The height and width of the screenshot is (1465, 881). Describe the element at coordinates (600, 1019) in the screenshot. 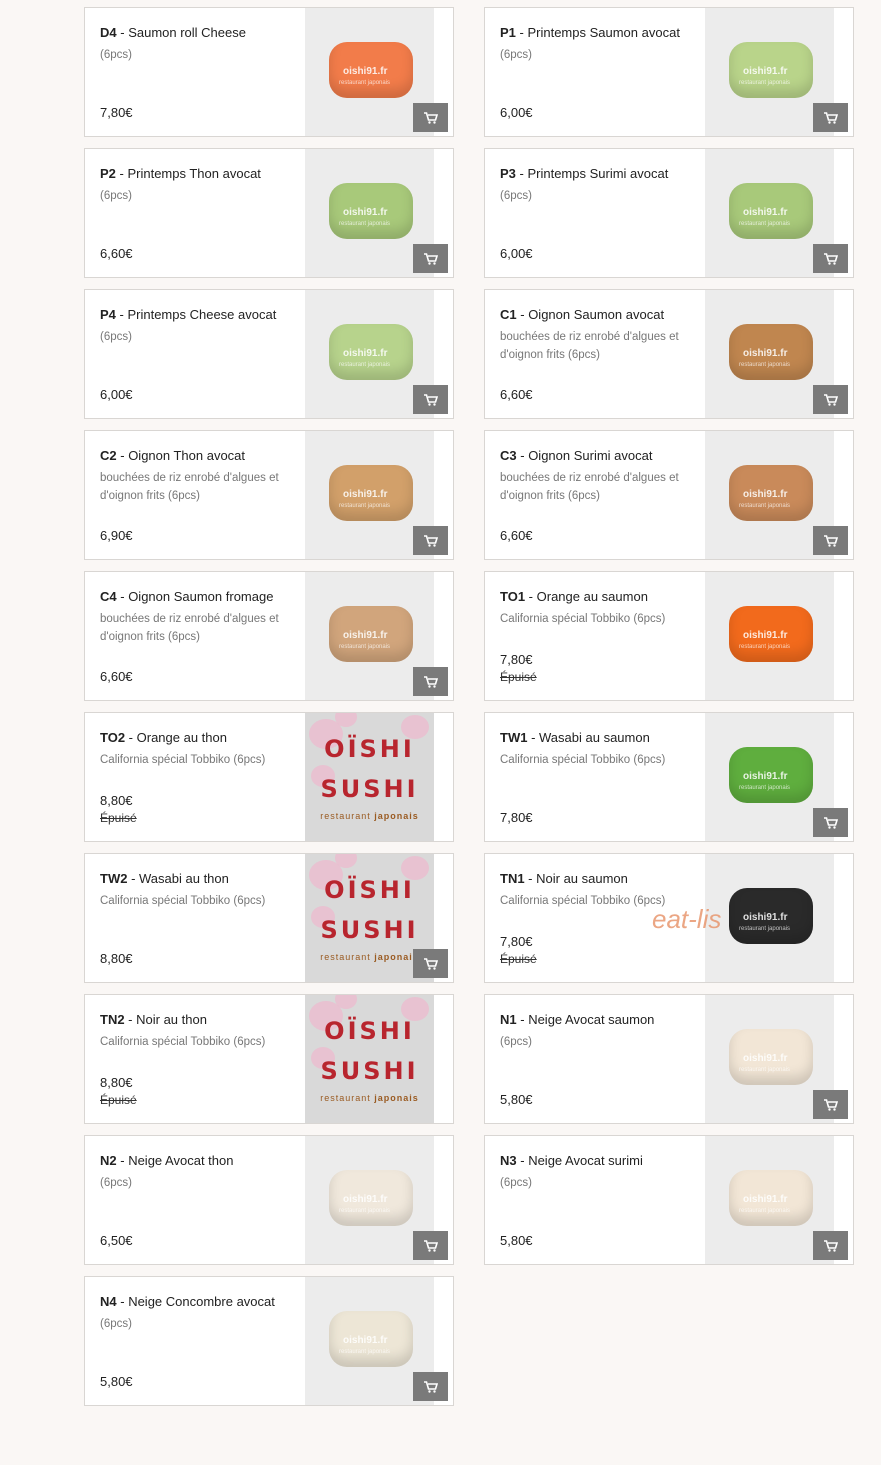

I see `product-title: N1 - Neige Avocat saumon` at that location.